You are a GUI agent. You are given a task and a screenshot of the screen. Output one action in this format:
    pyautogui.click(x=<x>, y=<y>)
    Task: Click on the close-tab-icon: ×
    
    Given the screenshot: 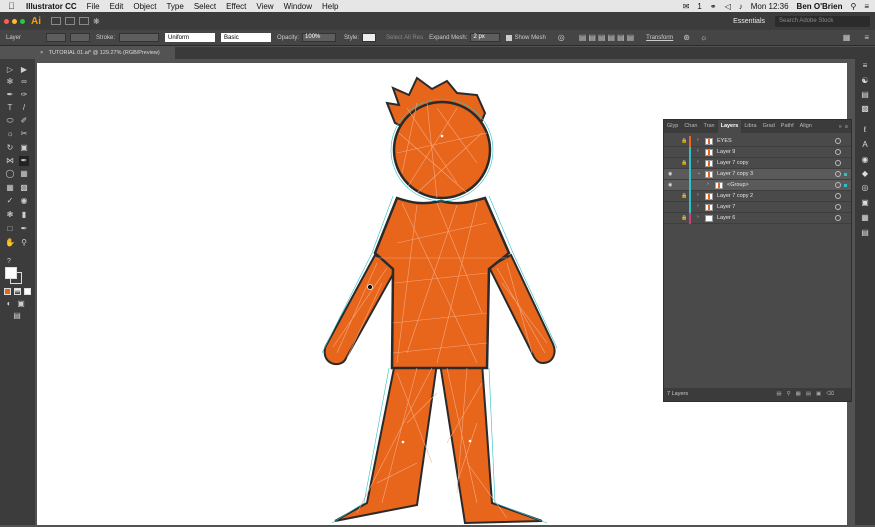 What is the action you would take?
    pyautogui.click(x=41, y=53)
    